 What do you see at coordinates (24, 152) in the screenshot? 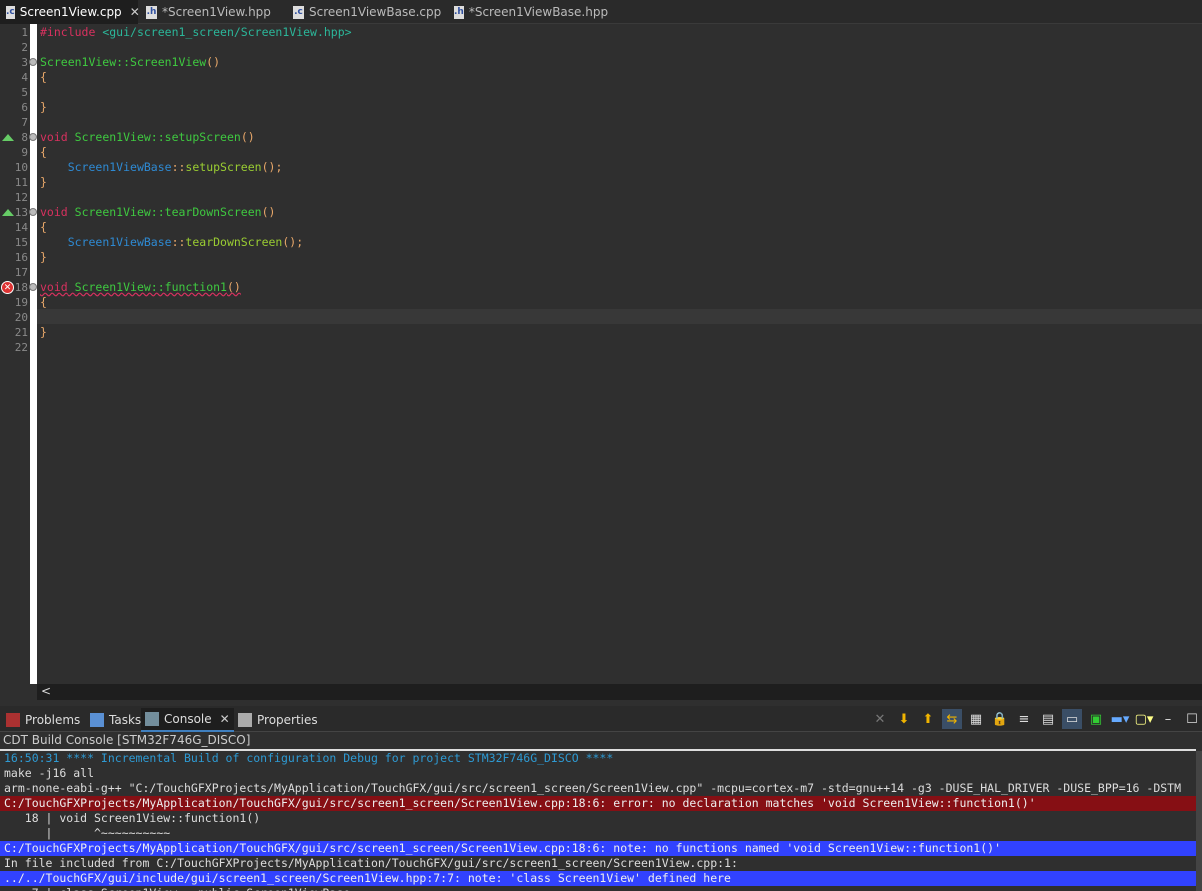
I see `line-number: 9` at bounding box center [24, 152].